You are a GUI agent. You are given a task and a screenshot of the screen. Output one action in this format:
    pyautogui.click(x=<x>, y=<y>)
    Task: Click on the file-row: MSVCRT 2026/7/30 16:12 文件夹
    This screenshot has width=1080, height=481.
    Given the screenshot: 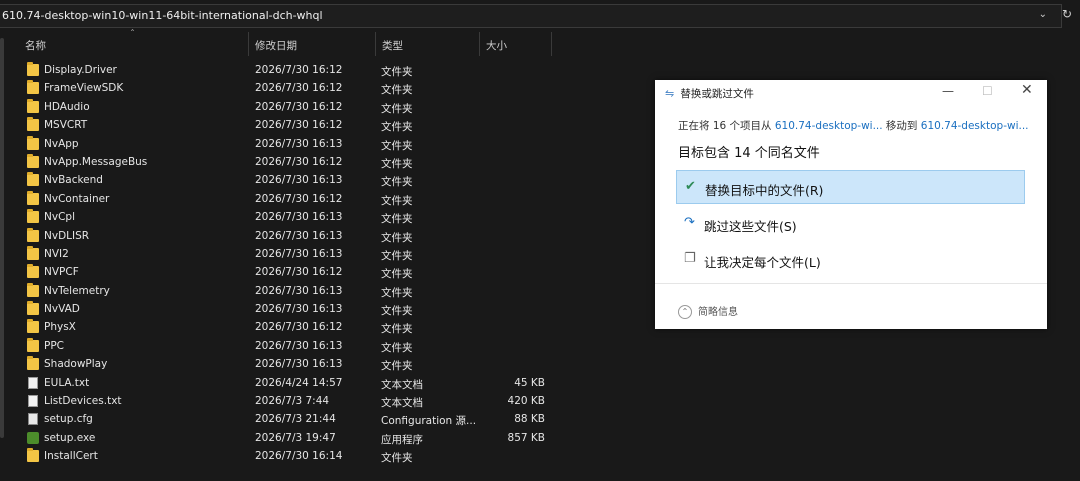 What is the action you would take?
    pyautogui.click(x=320, y=126)
    